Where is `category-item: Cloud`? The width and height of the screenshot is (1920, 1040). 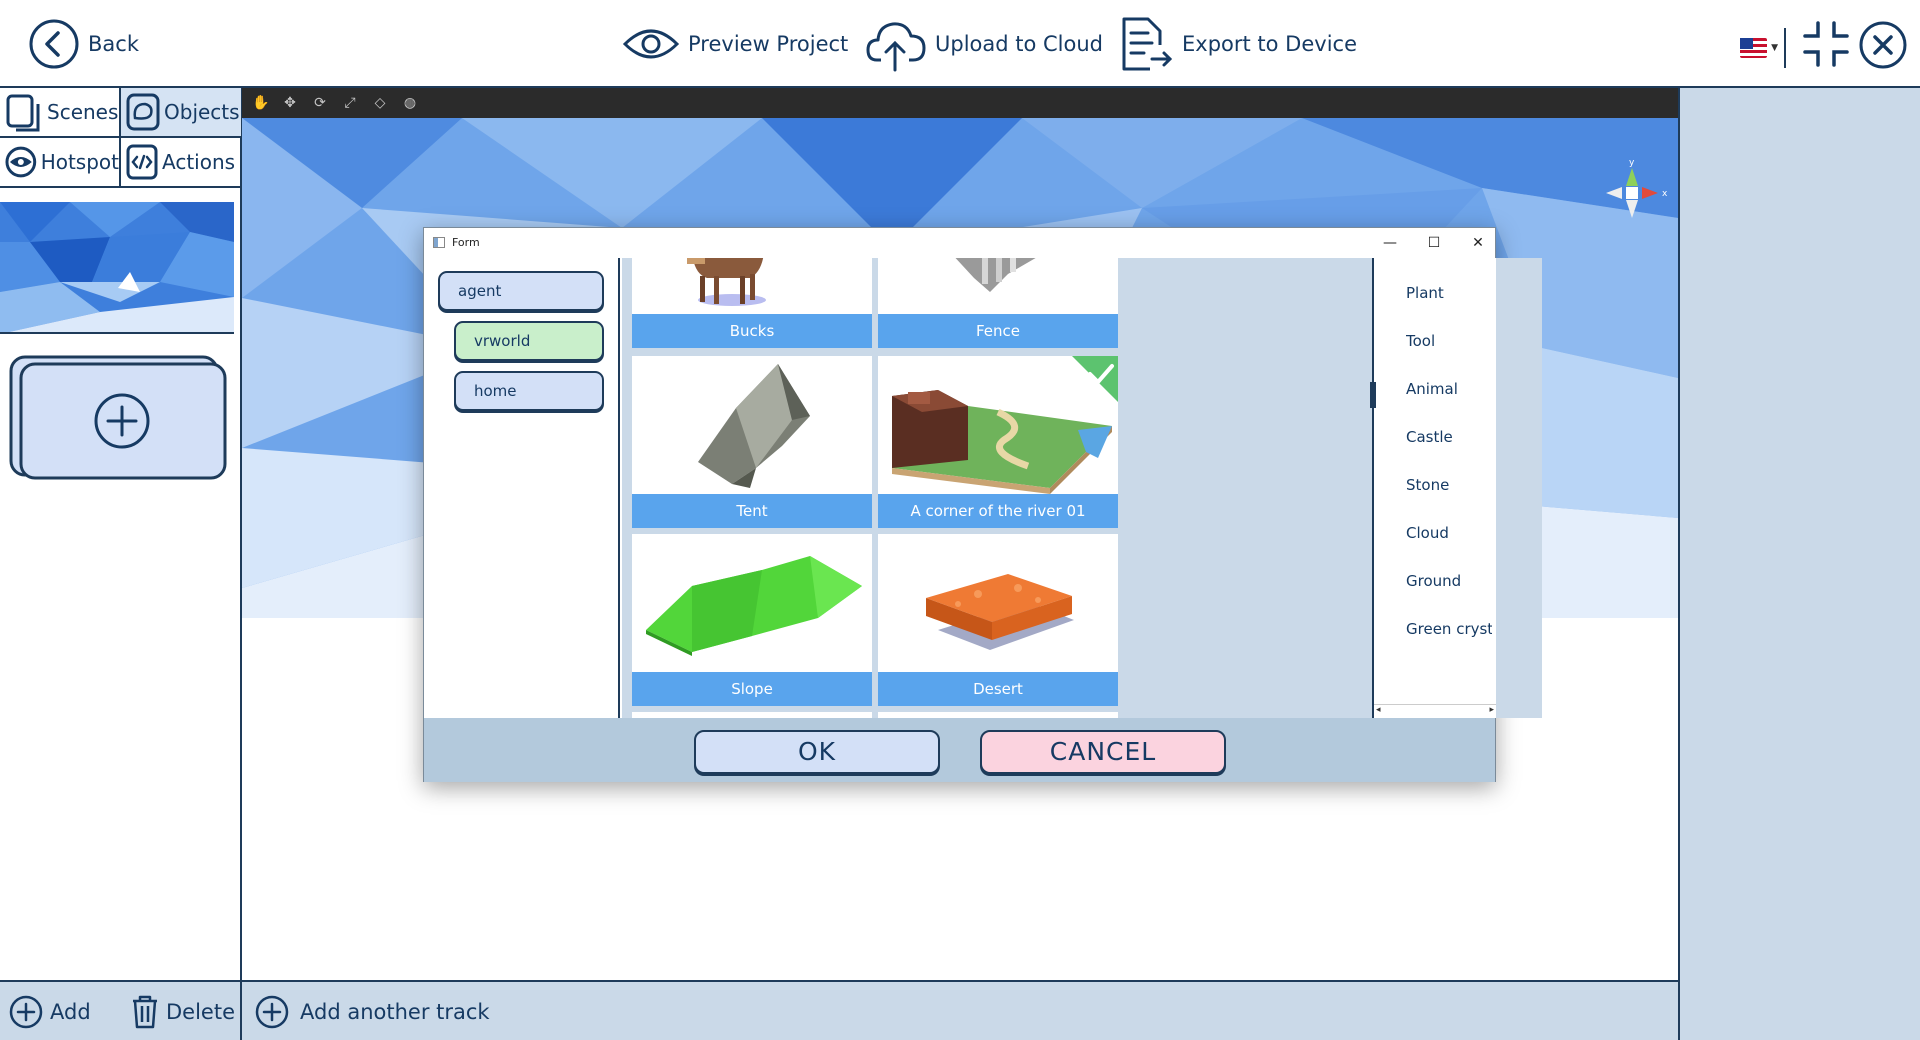
category-item: Cloud is located at coordinates (1449, 533).